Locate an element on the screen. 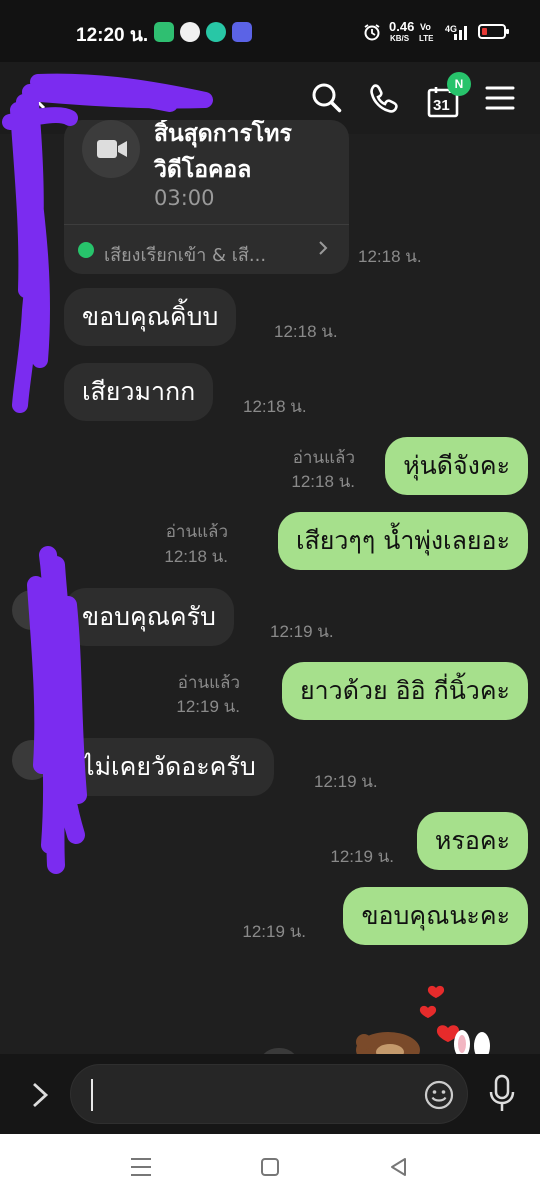 The height and width of the screenshot is (1200, 540). message-bubble-outgoing: ยาวด้วย อิอิ กี่นิ้วคะ is located at coordinates (405, 691).